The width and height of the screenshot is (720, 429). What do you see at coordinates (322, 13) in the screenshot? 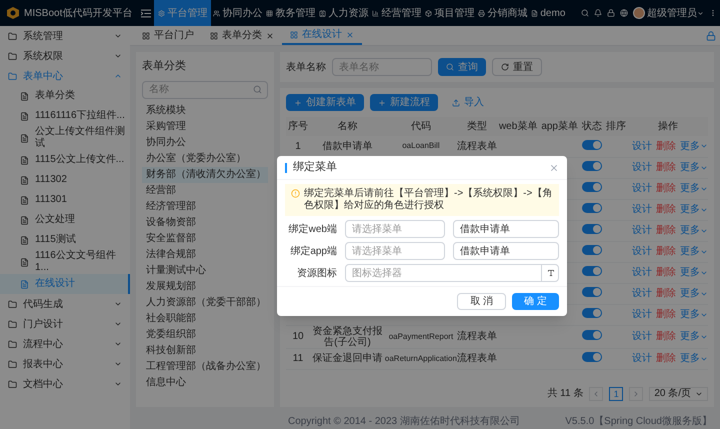
I see `contact-card-icon` at bounding box center [322, 13].